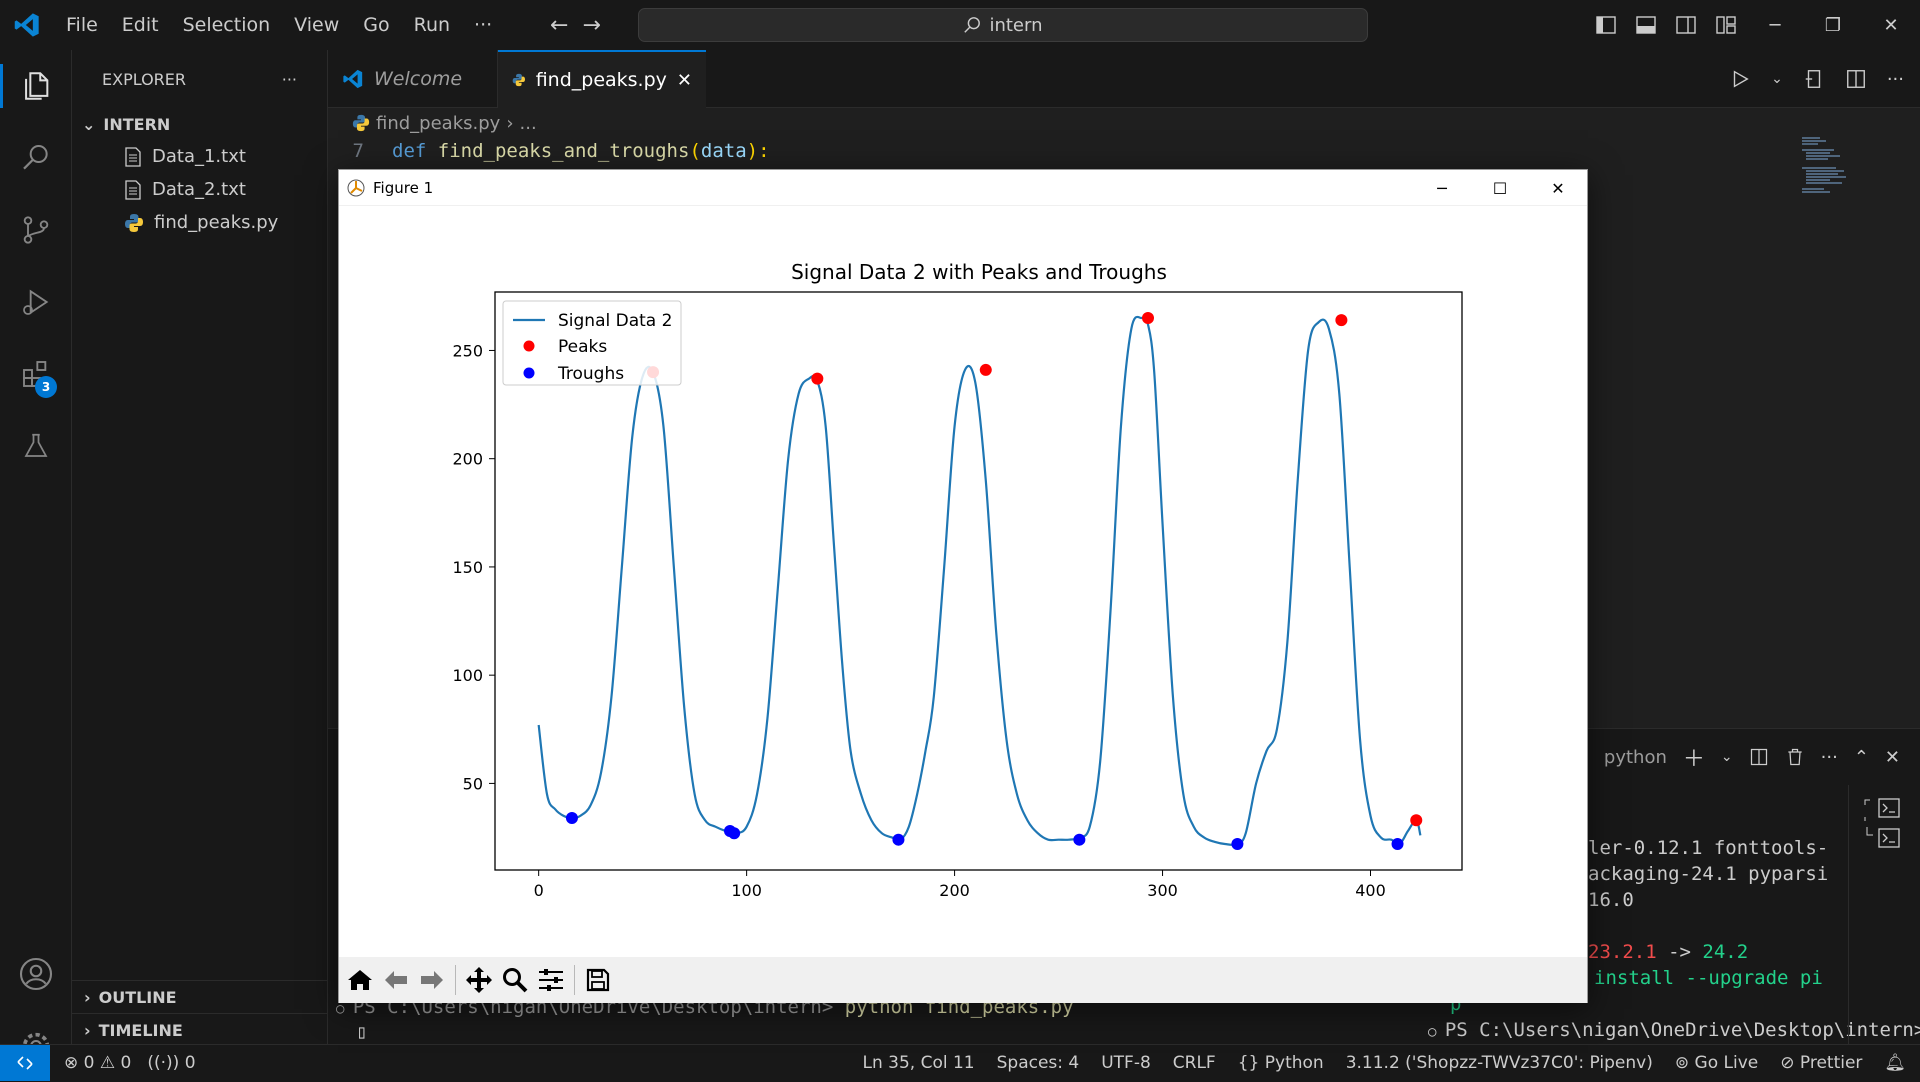 This screenshot has height=1082, width=1920. Describe the element at coordinates (1635, 757) in the screenshot. I see `terminal-shell-label: python` at that location.